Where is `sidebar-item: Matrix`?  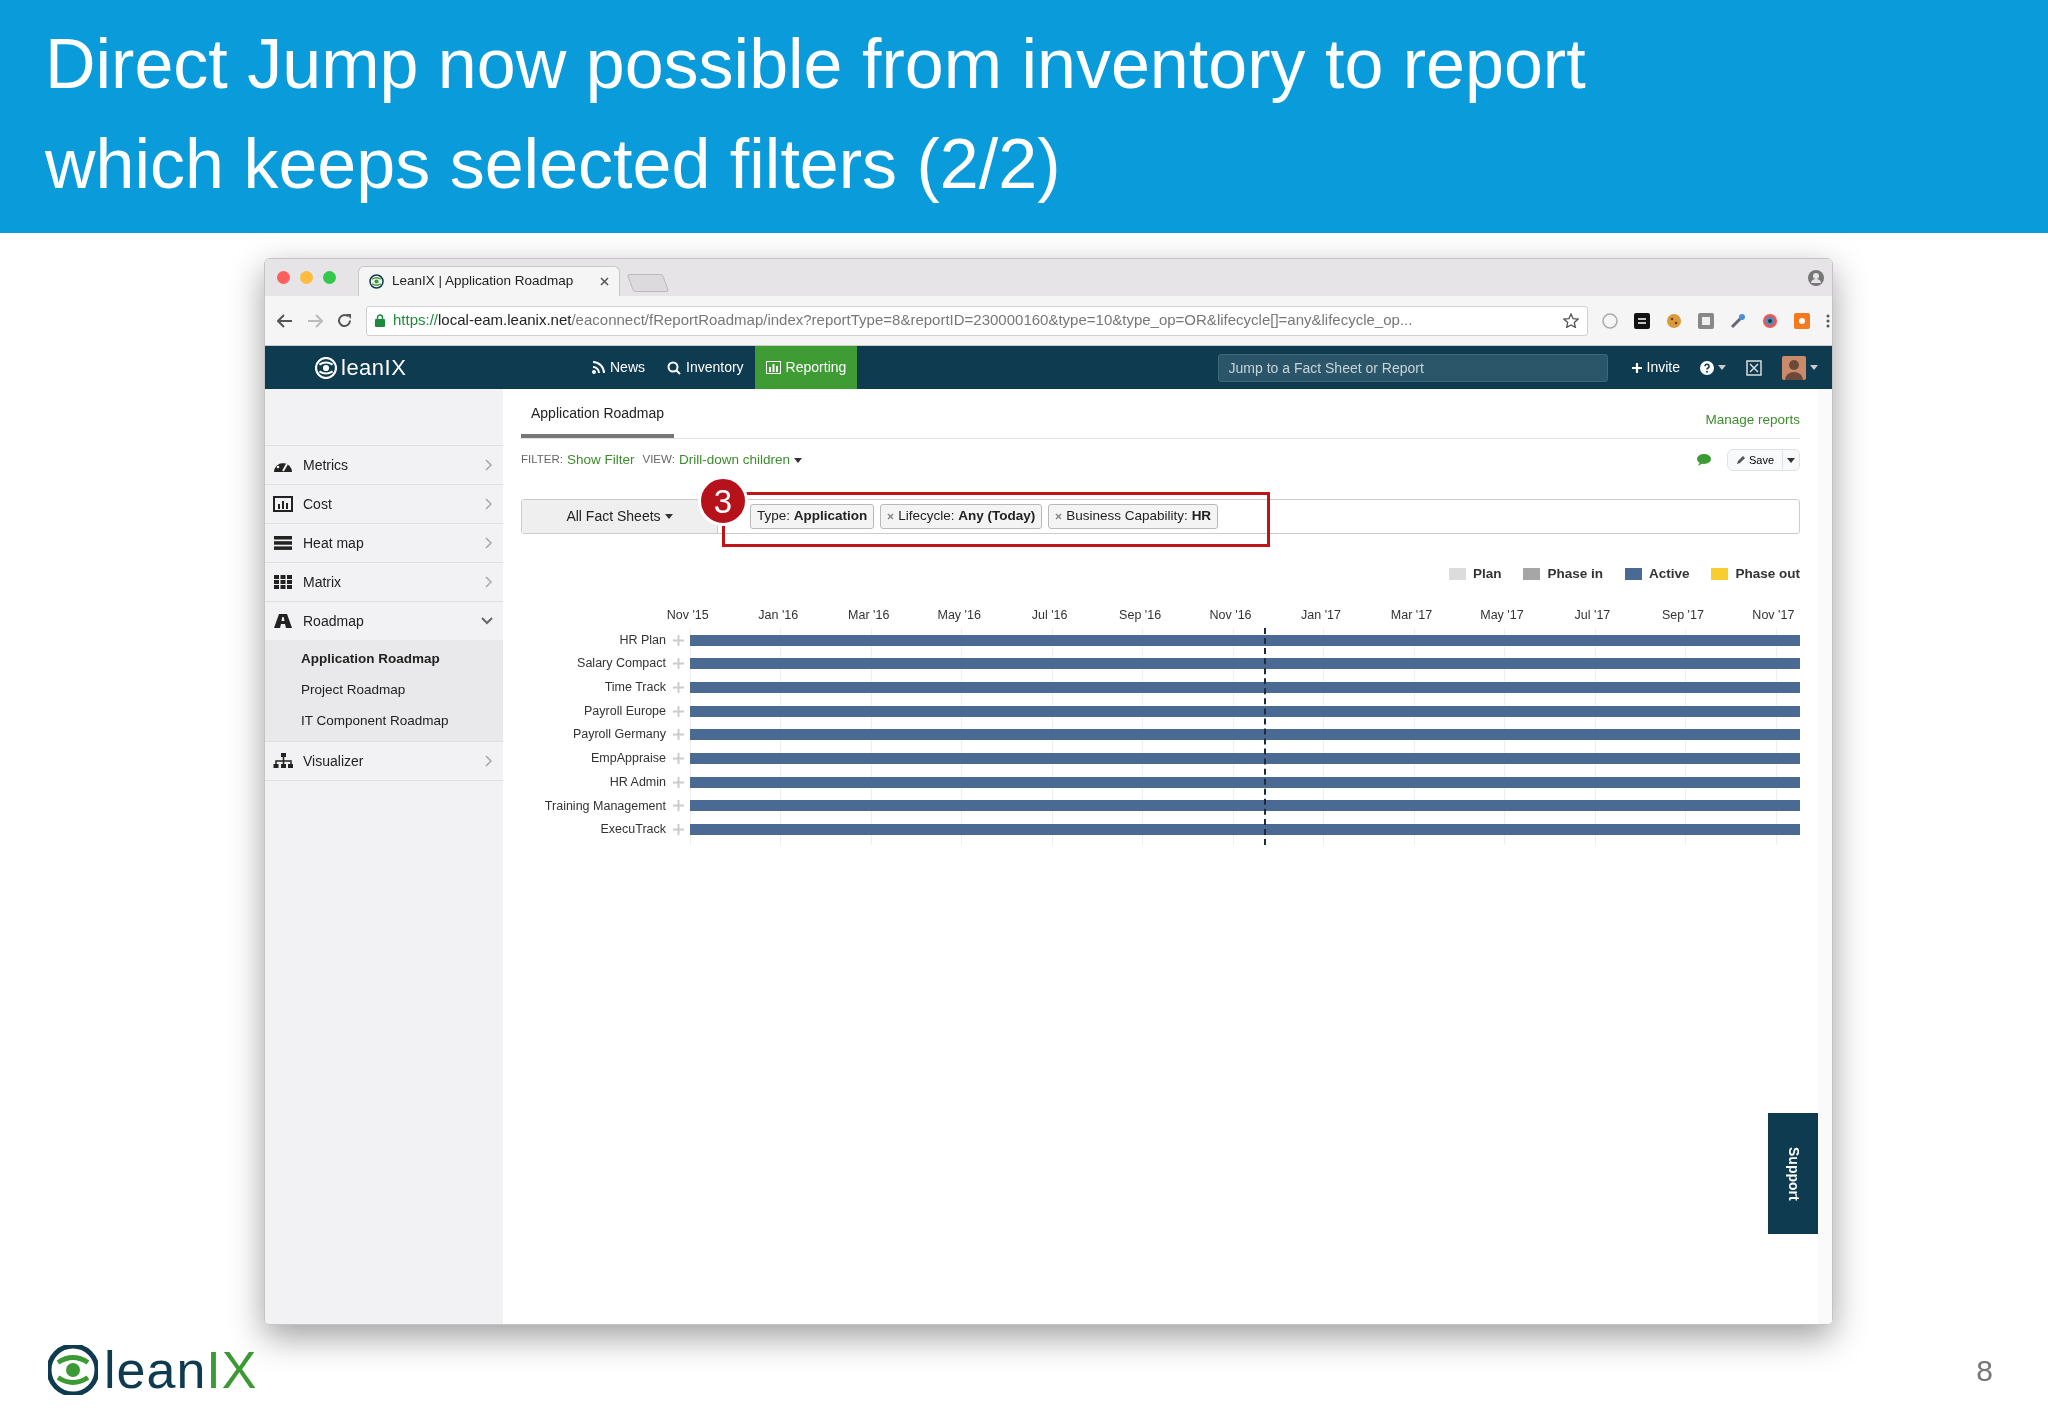
sidebar-item: Matrix is located at coordinates (384, 581).